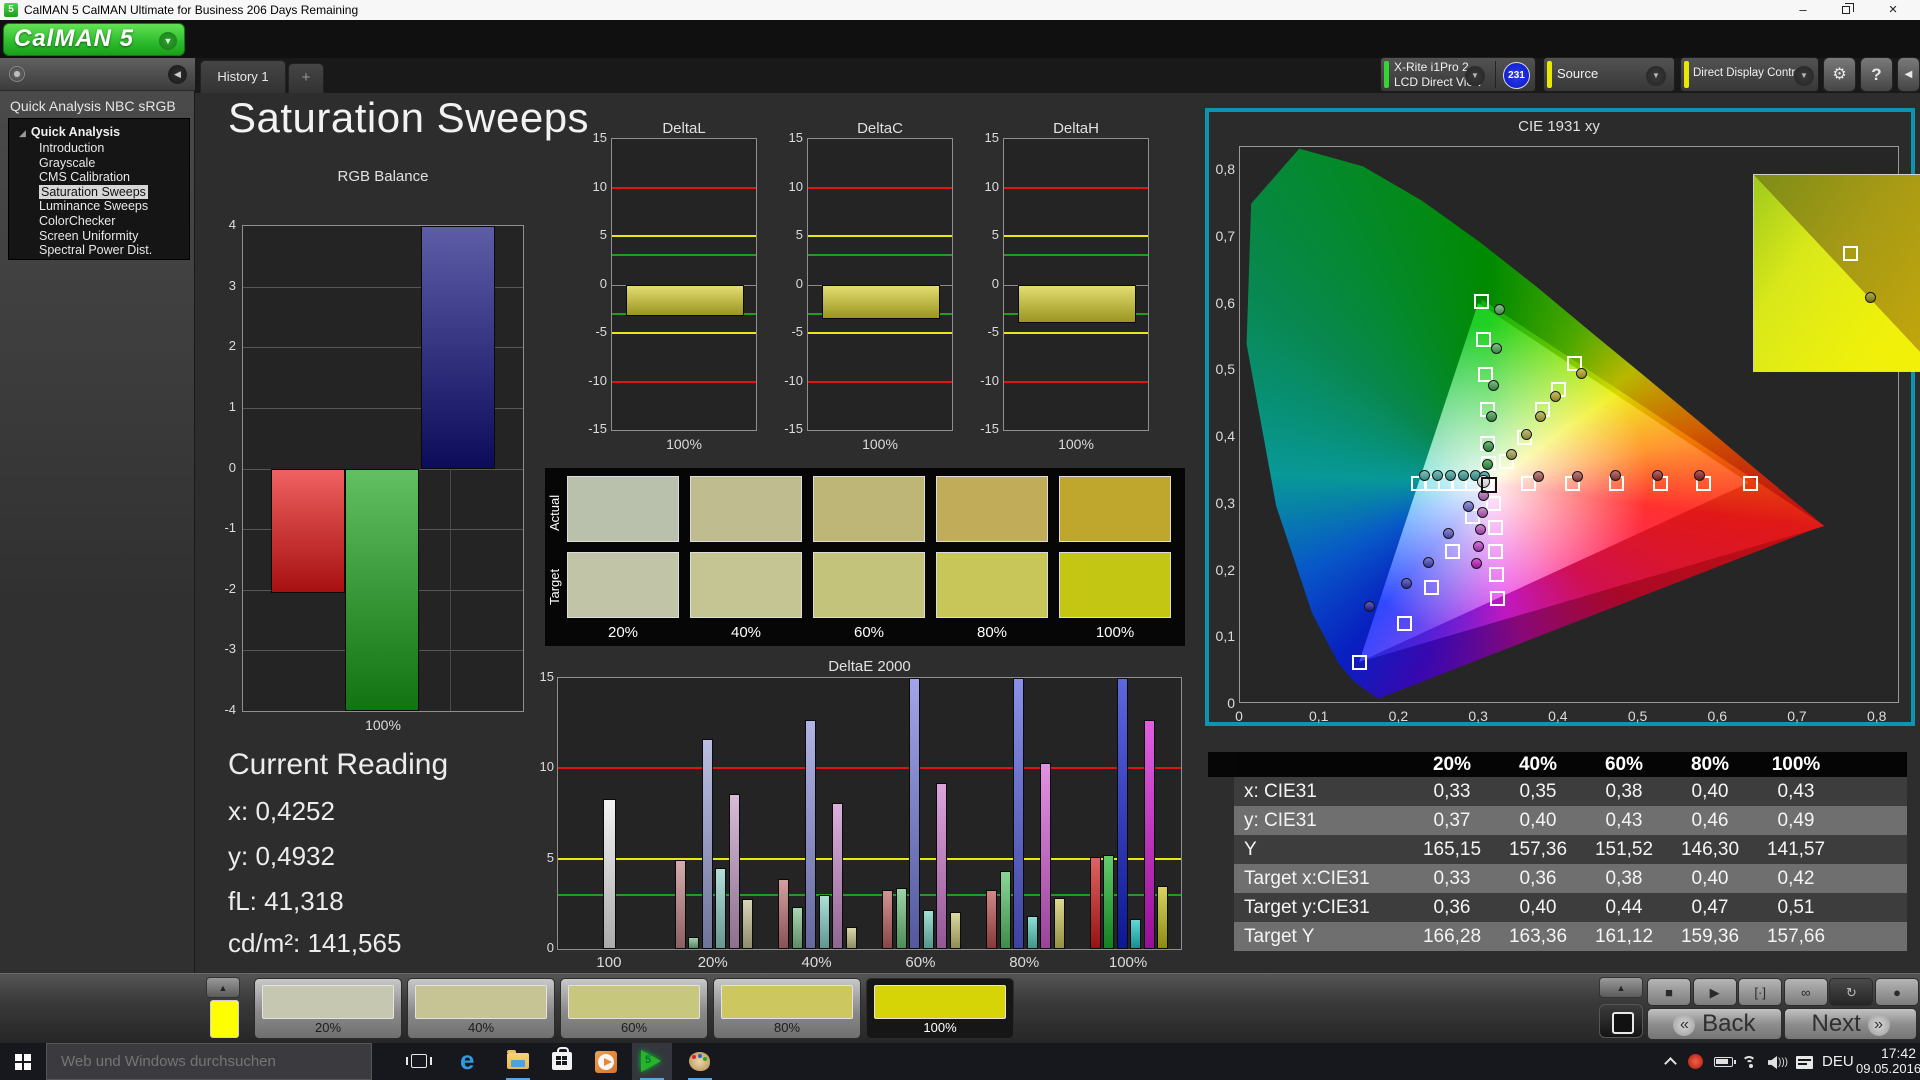 The image size is (1920, 1080). I want to click on sidebar-collapse-button: ◀, so click(177, 74).